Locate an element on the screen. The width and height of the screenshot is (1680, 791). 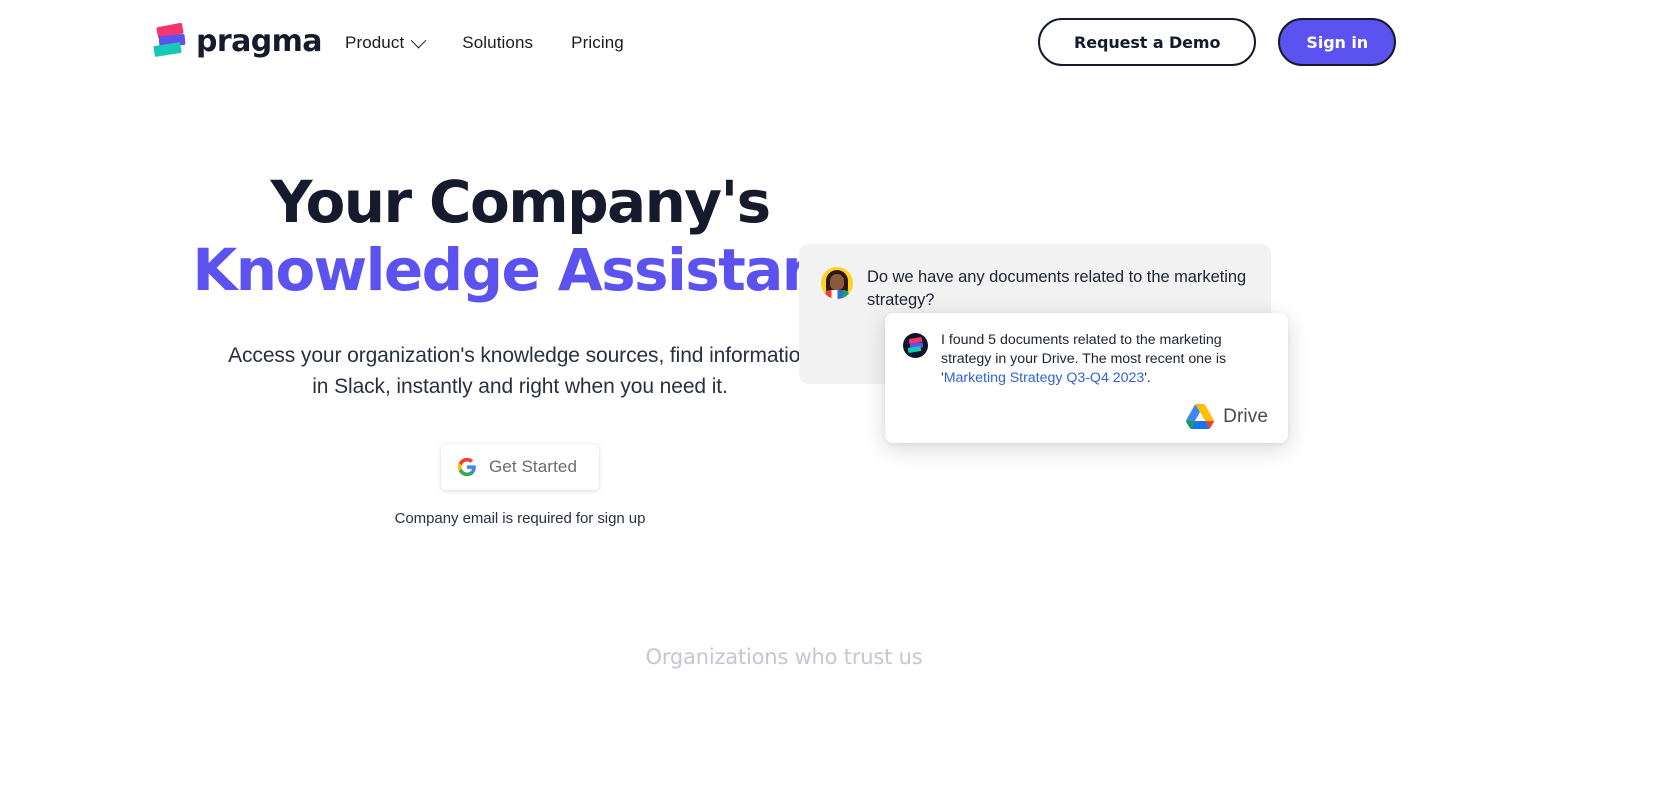
nav-item-solutions-label: Solutions is located at coordinates (498, 42).